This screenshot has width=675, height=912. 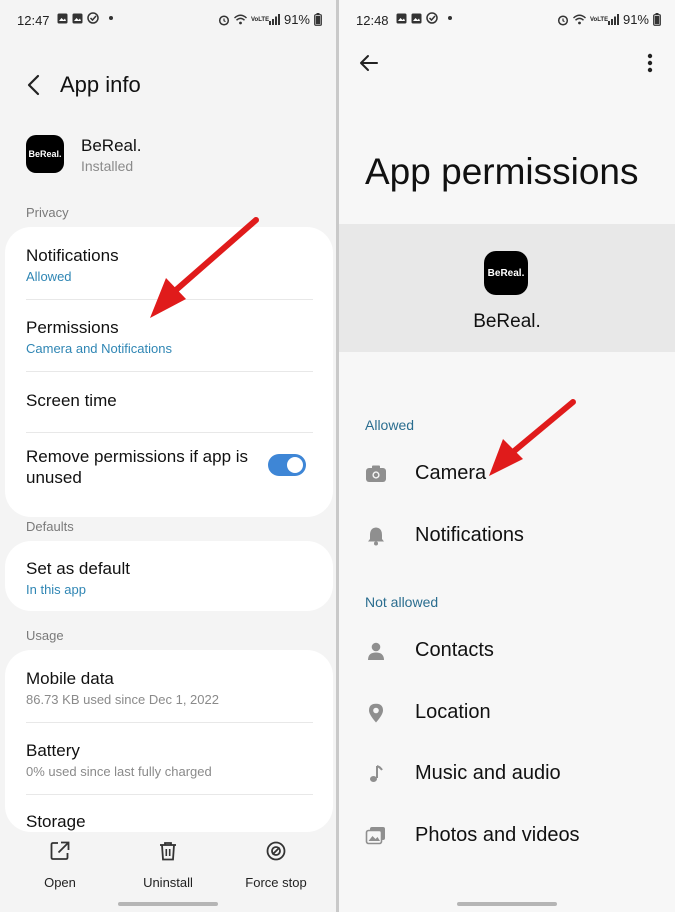 I want to click on remove-unused-toggle, so click(x=287, y=465).